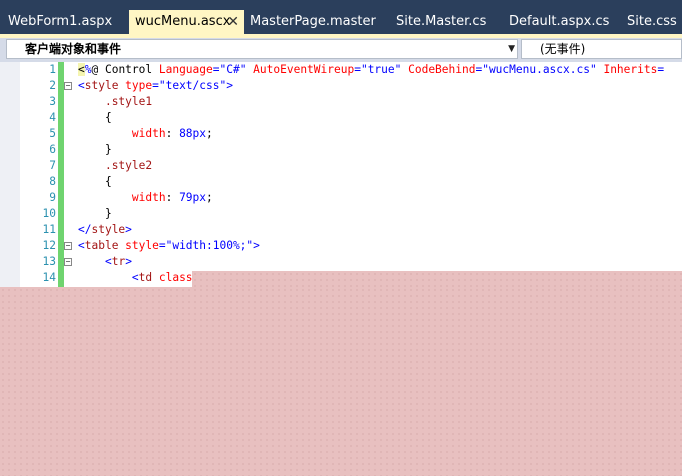  Describe the element at coordinates (341, 150) in the screenshot. I see `code-line: 6 }` at that location.